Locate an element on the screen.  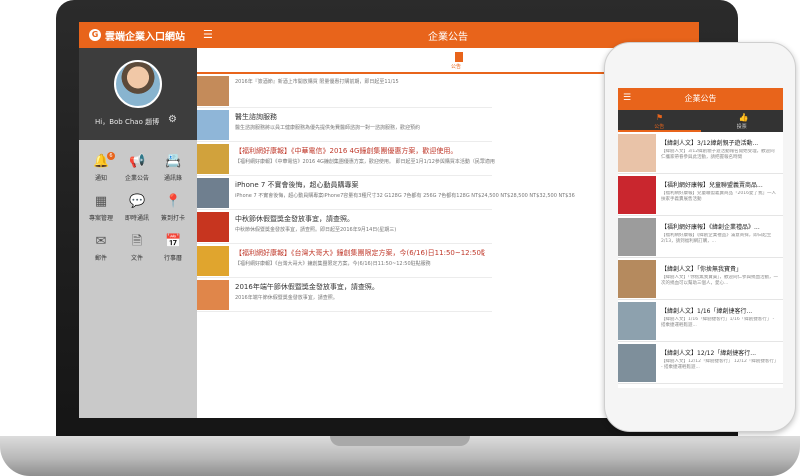
calendar-icon: 📅 is located at coordinates (173, 242).